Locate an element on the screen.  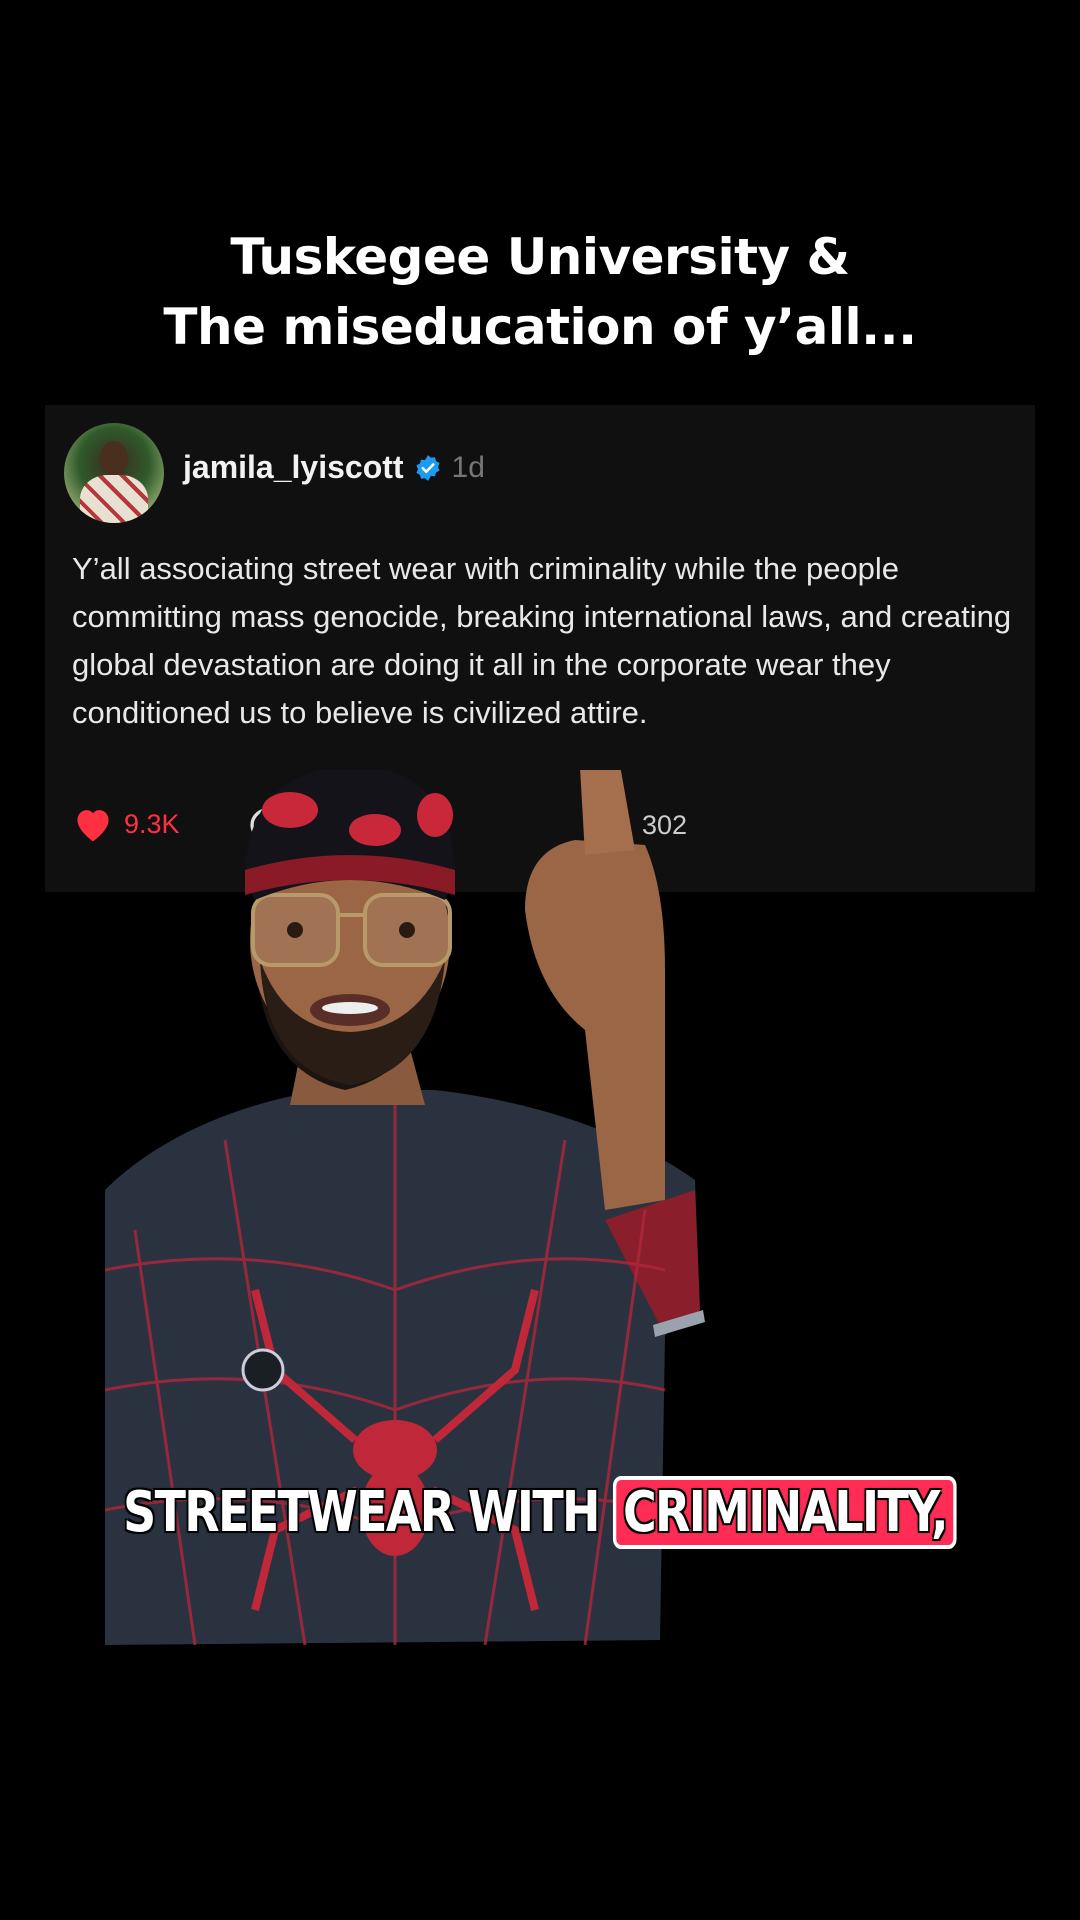
caption-plain: STREETWEAR WITH is located at coordinates (368, 1512).